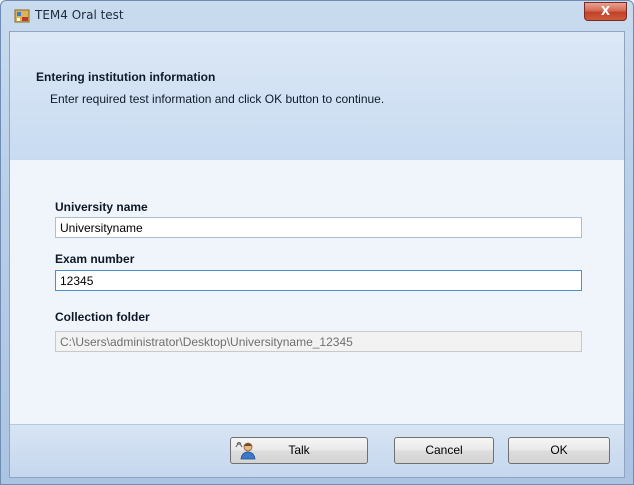  I want to click on close-button: X, so click(605, 11).